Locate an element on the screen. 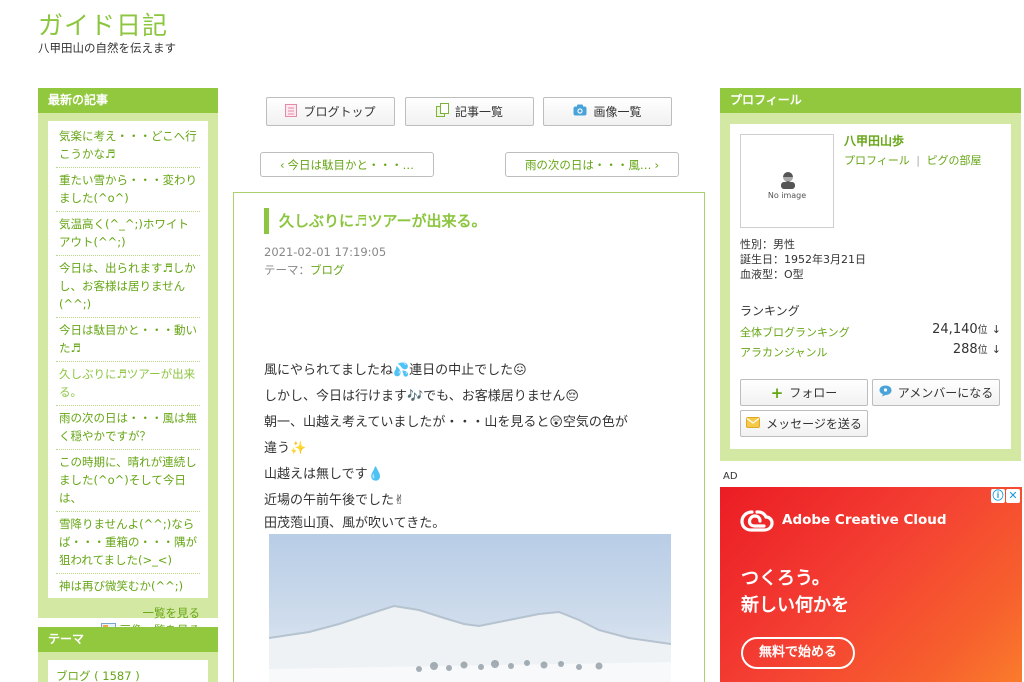  plus-icon: + is located at coordinates (777, 392).